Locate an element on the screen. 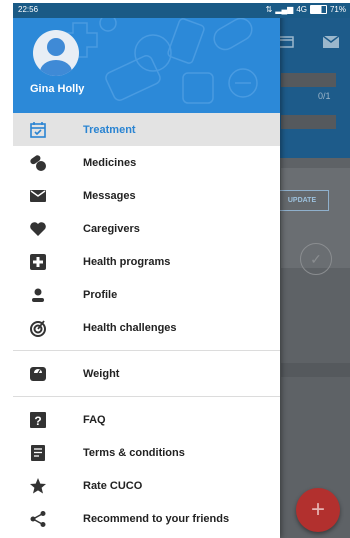 This screenshot has height=538, width=350. menu-item-label: Health challenges is located at coordinates (130, 327).